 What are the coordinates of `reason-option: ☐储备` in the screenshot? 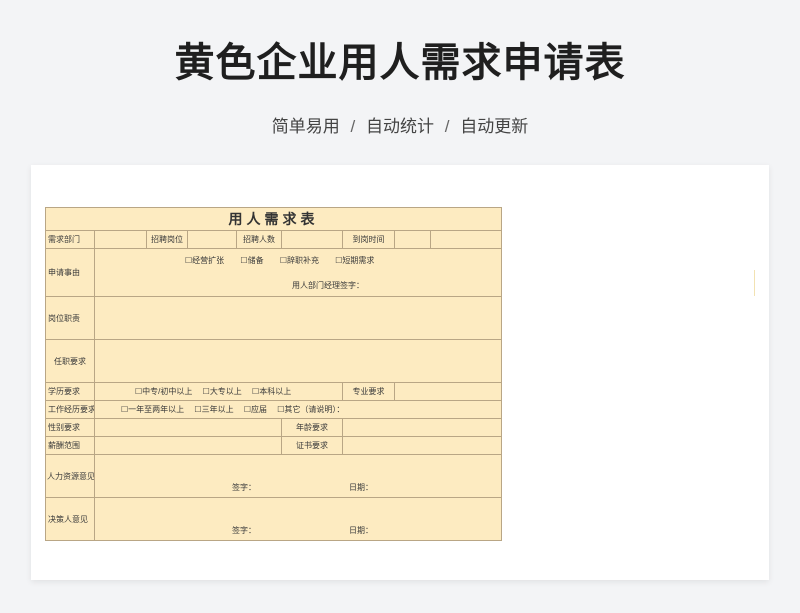 It's located at (251, 260).